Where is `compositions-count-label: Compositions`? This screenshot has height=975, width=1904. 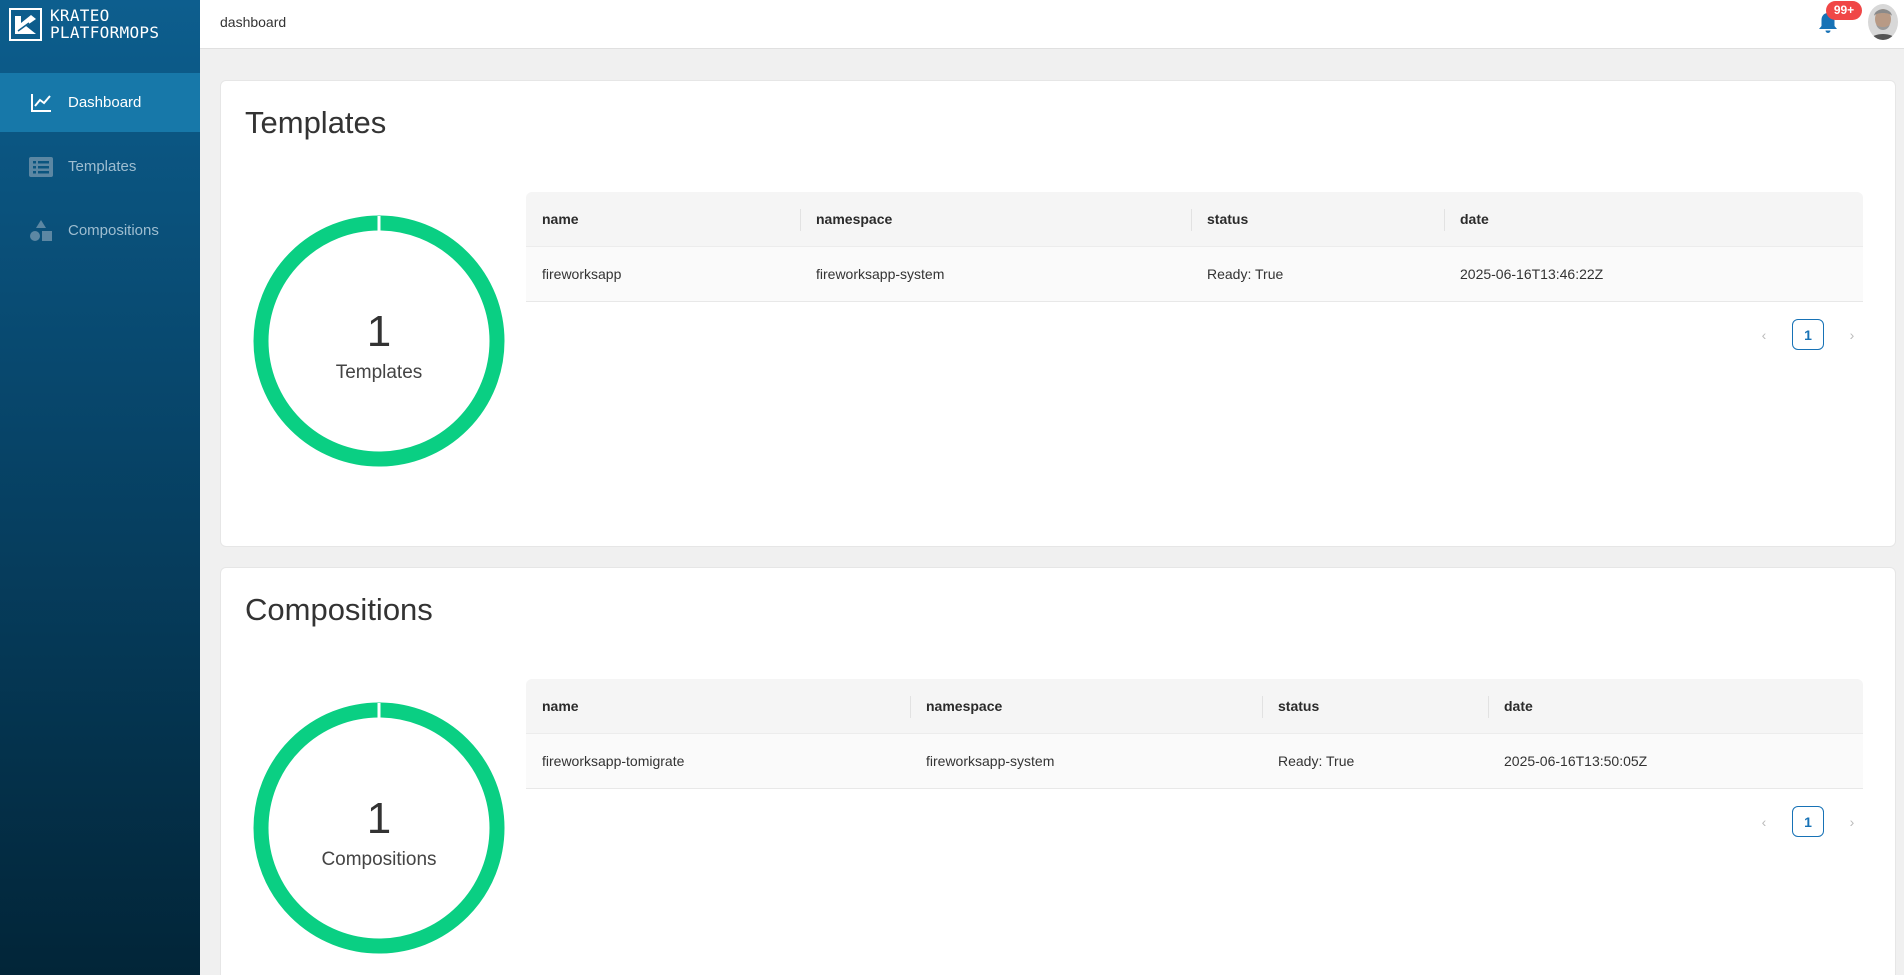
compositions-count-label: Compositions is located at coordinates (379, 859).